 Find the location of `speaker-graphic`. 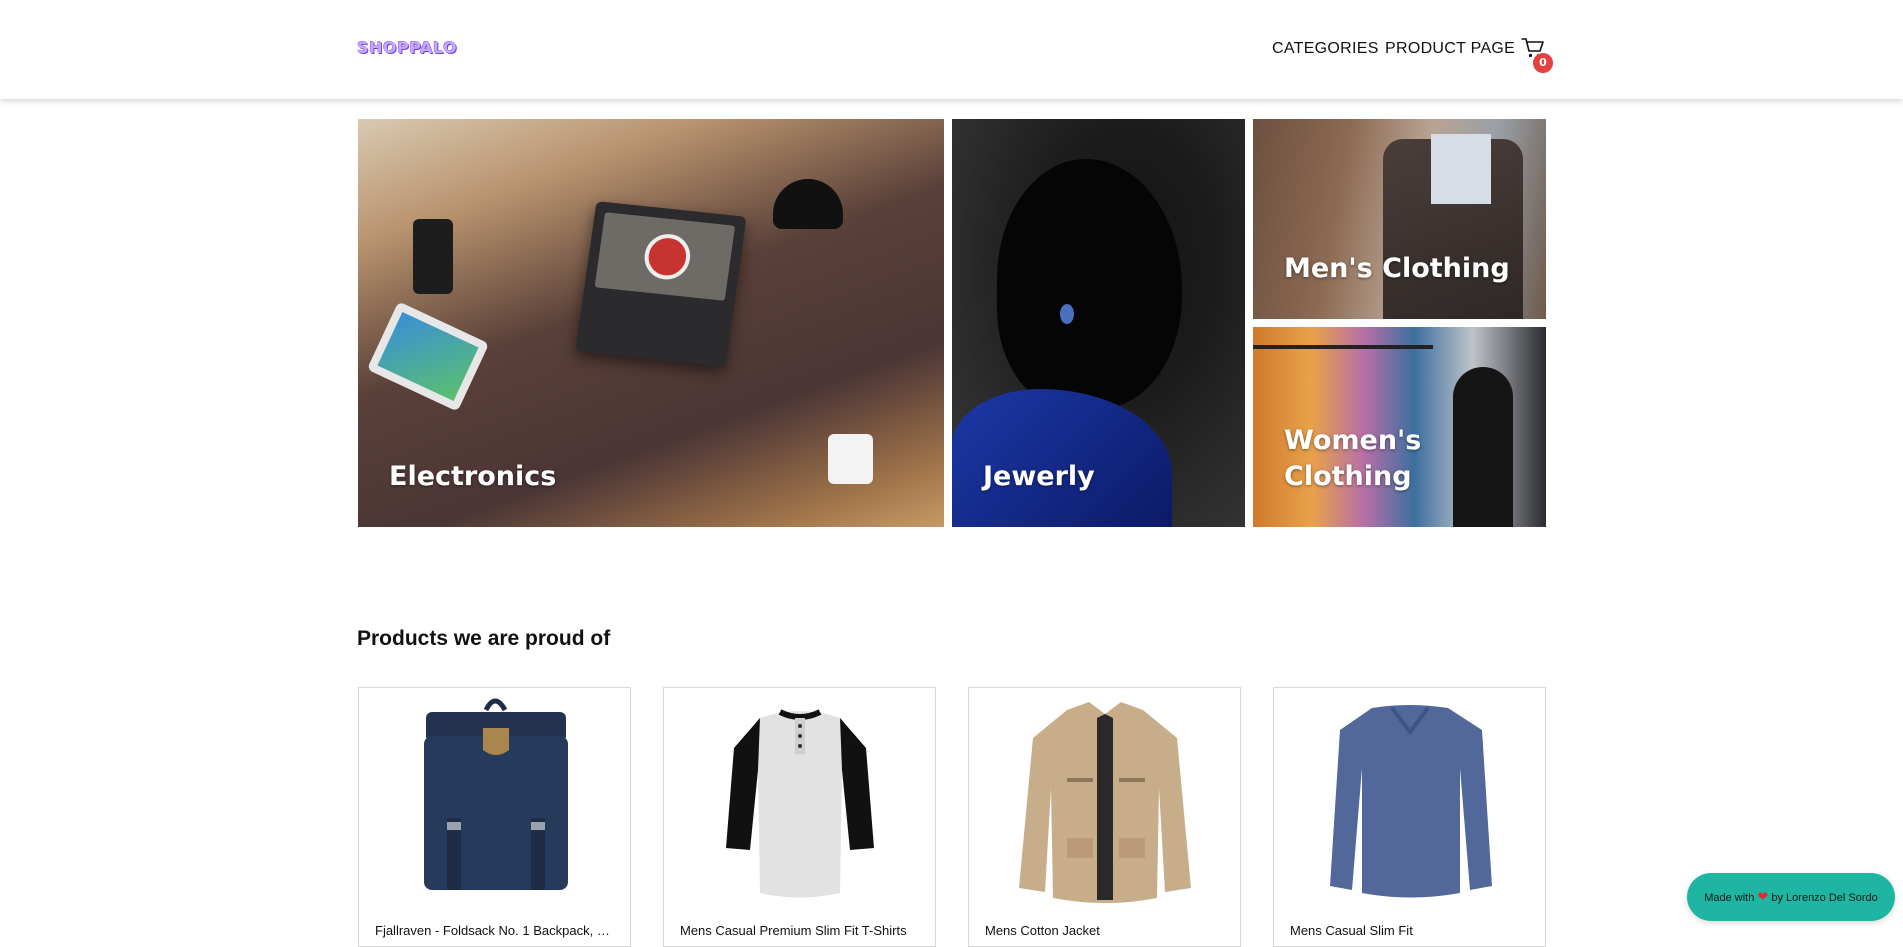

speaker-graphic is located at coordinates (433, 256).